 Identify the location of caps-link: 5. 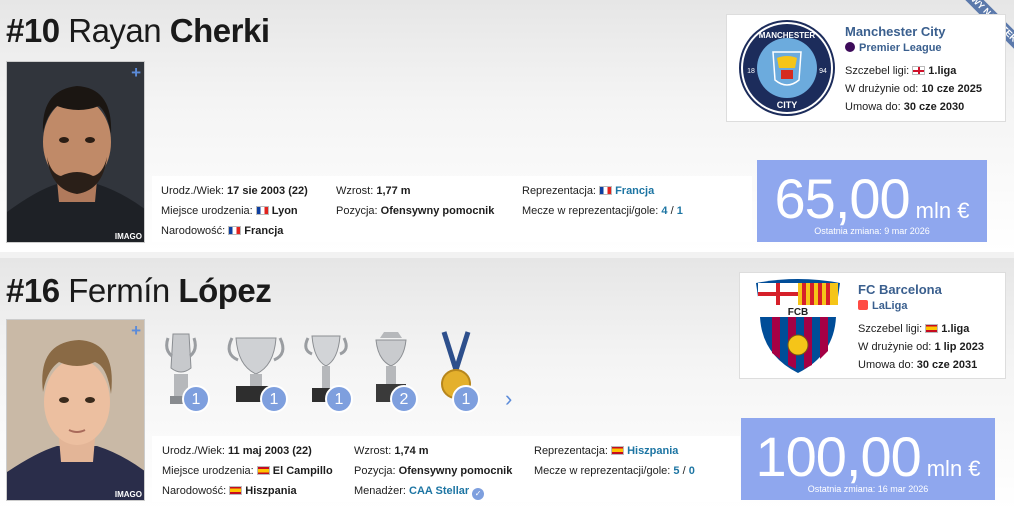
(676, 471).